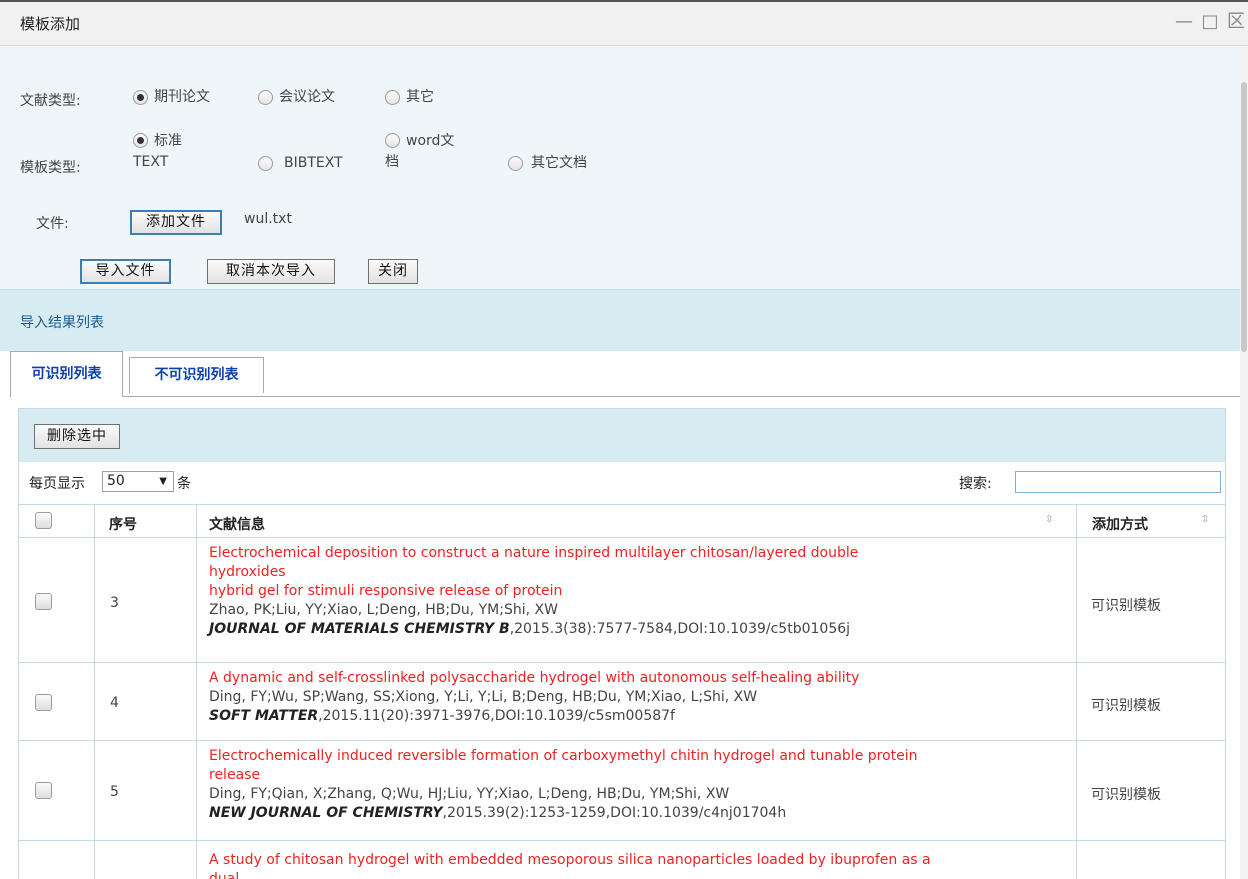 The height and width of the screenshot is (879, 1248). Describe the element at coordinates (52, 224) in the screenshot. I see `file-label: 文件:` at that location.